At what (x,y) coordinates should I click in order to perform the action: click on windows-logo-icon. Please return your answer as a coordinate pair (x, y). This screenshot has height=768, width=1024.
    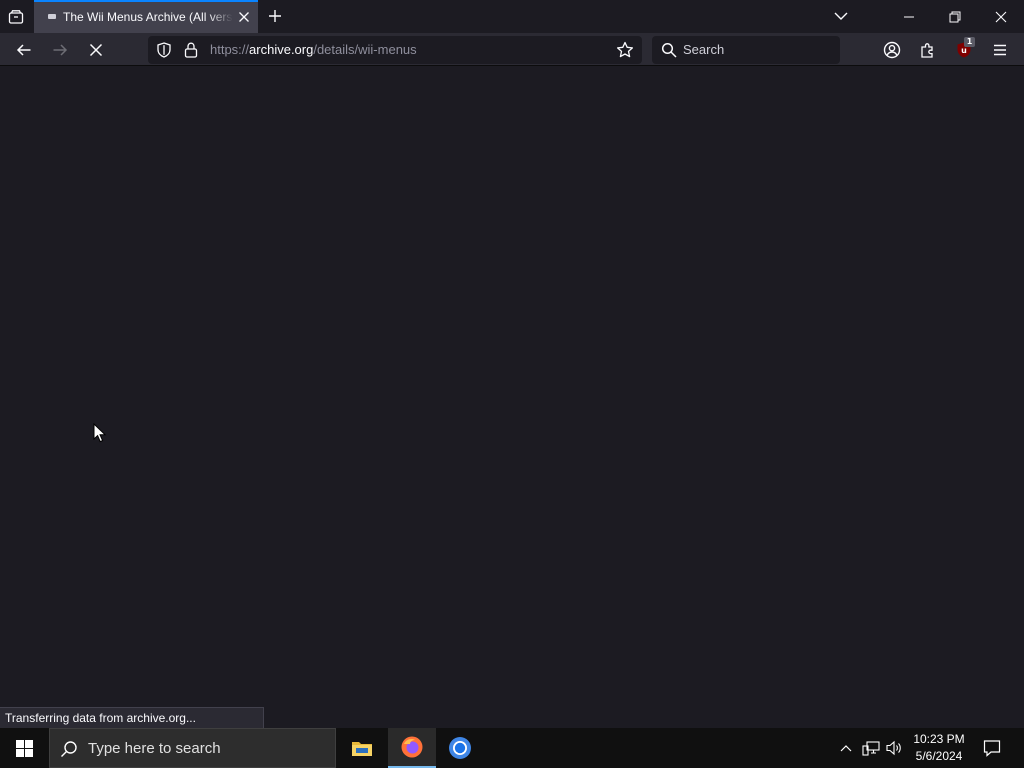
    Looking at the image, I should click on (24, 748).